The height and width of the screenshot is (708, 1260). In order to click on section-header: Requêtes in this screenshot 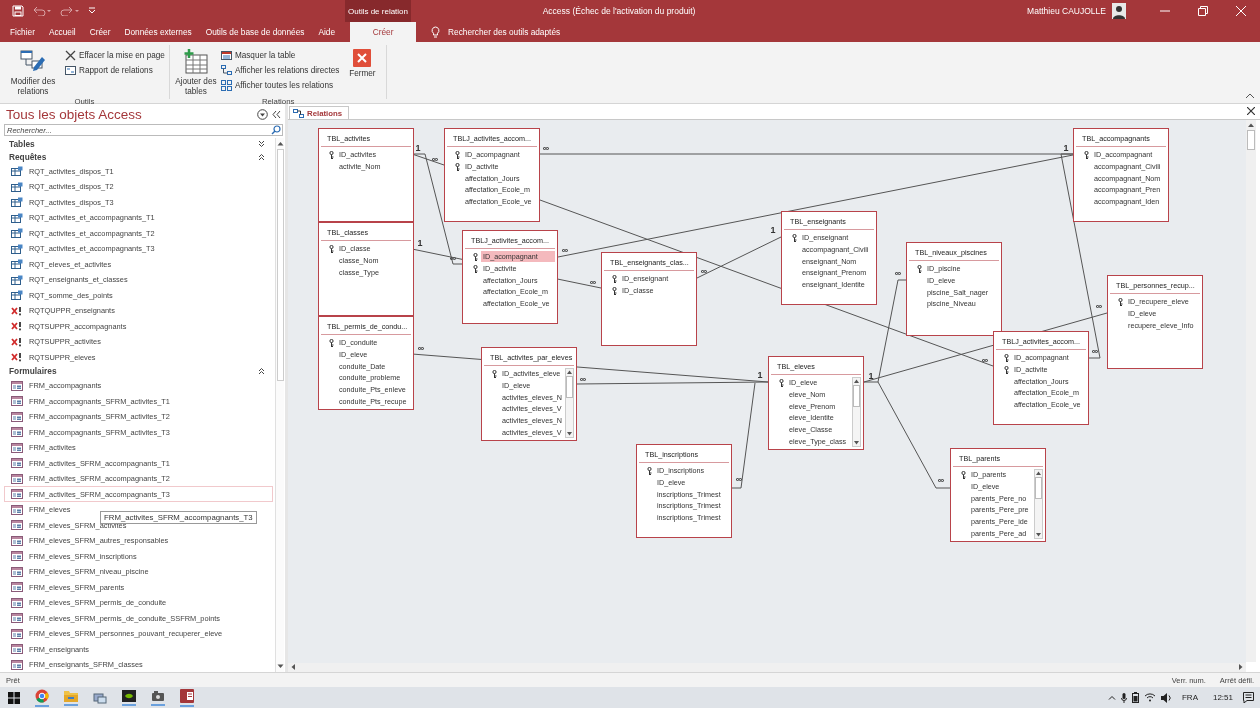, I will do `click(139, 157)`.